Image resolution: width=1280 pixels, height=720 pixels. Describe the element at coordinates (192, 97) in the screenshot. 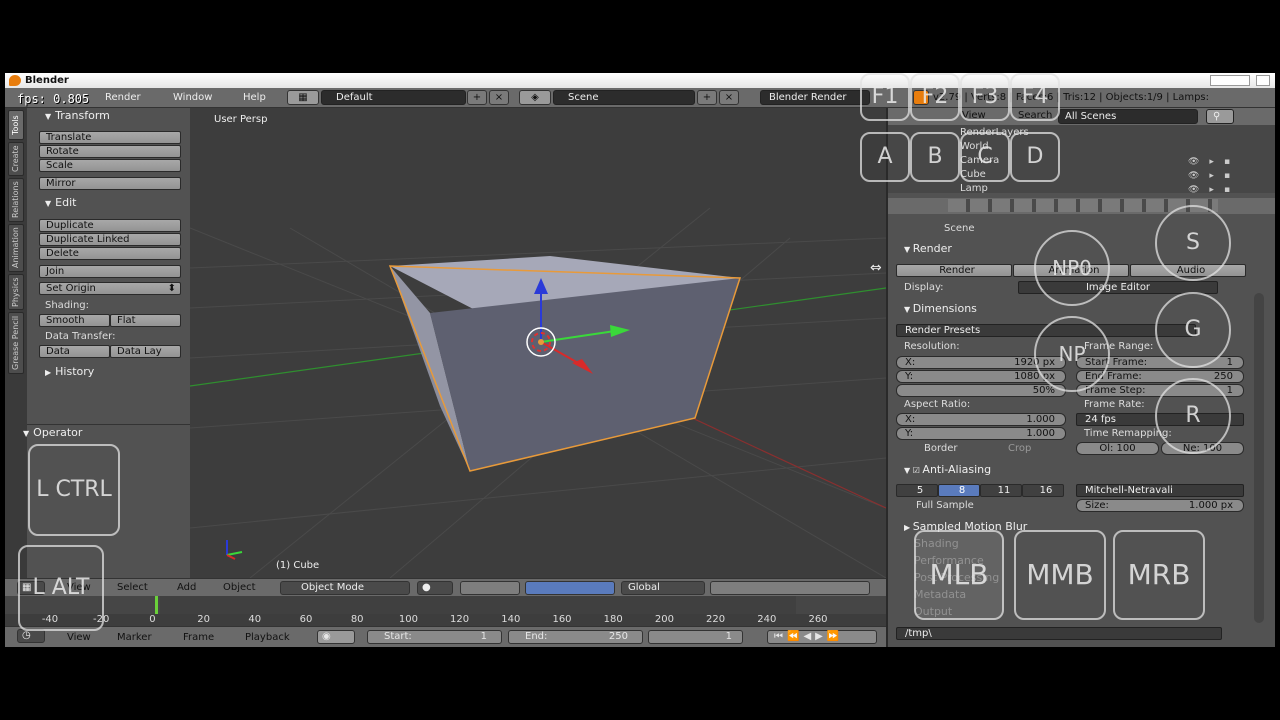

I see `menu-window: Window` at that location.